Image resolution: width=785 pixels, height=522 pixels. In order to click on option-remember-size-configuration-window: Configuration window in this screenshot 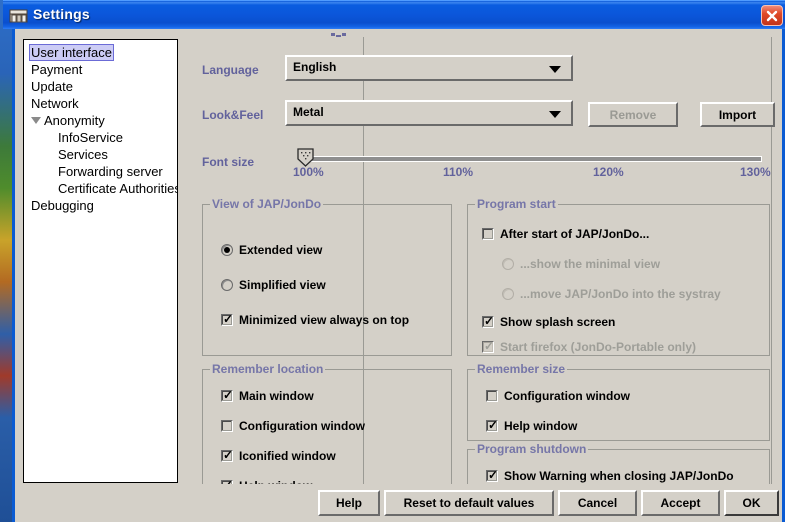, I will do `click(558, 396)`.